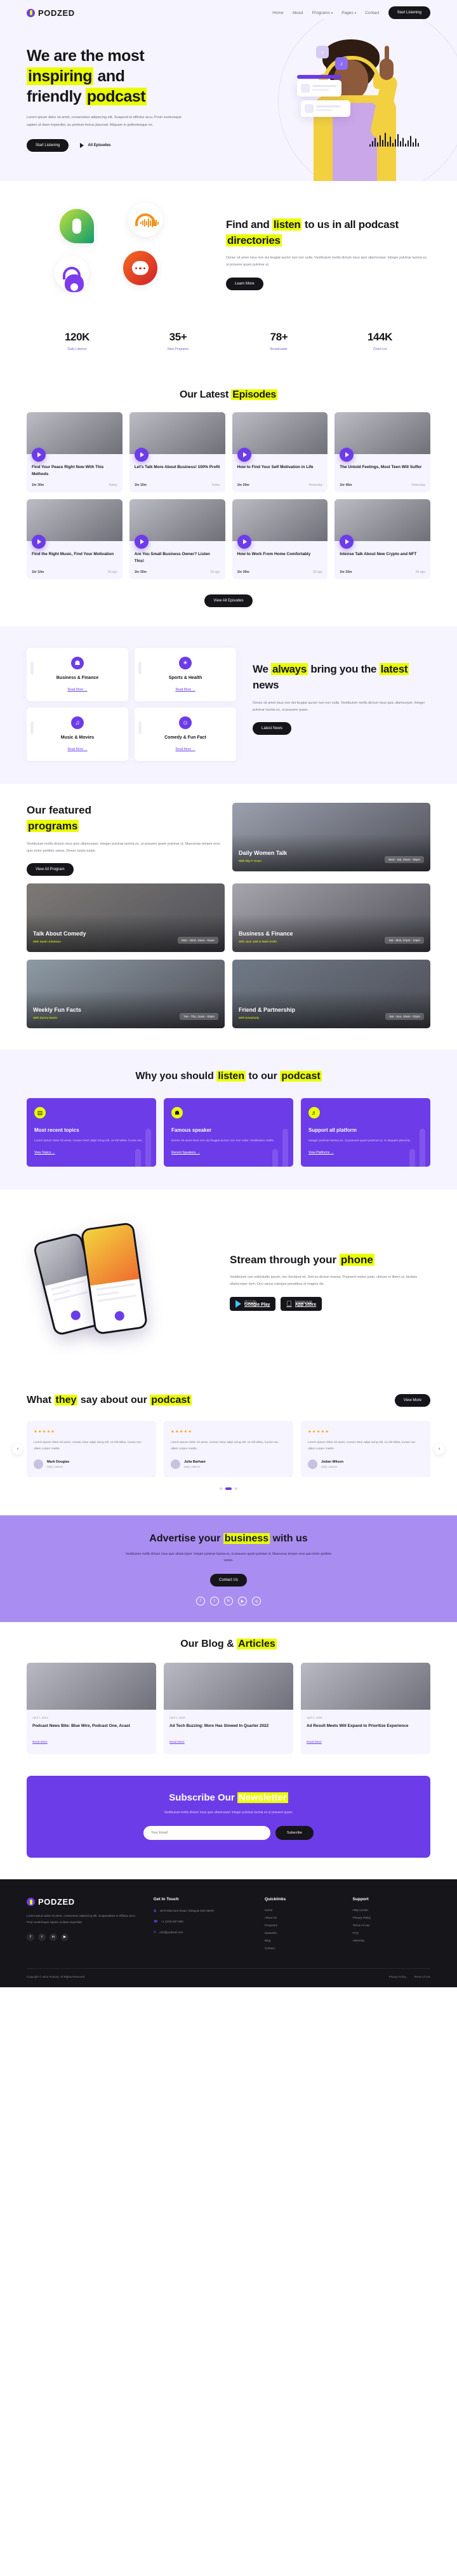  Describe the element at coordinates (77, 341) in the screenshot. I see `stat-item: 120K Daily Listener` at that location.